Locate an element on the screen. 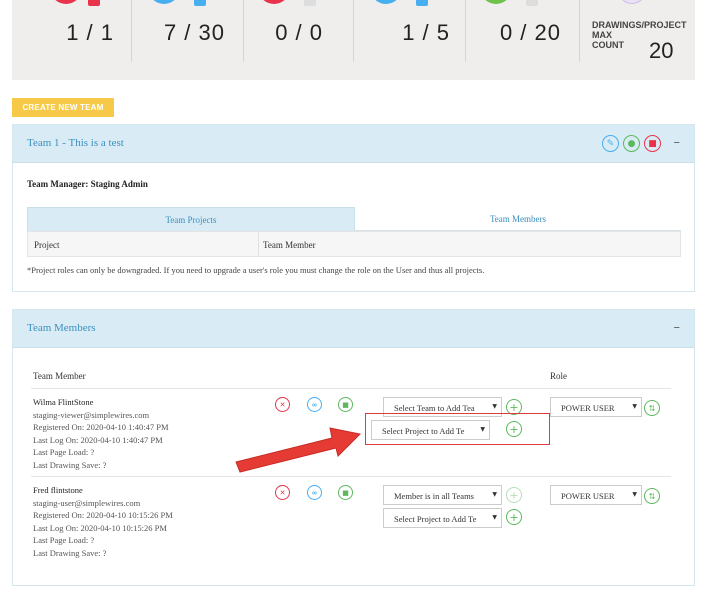  edit-icon: ✎ is located at coordinates (610, 143).